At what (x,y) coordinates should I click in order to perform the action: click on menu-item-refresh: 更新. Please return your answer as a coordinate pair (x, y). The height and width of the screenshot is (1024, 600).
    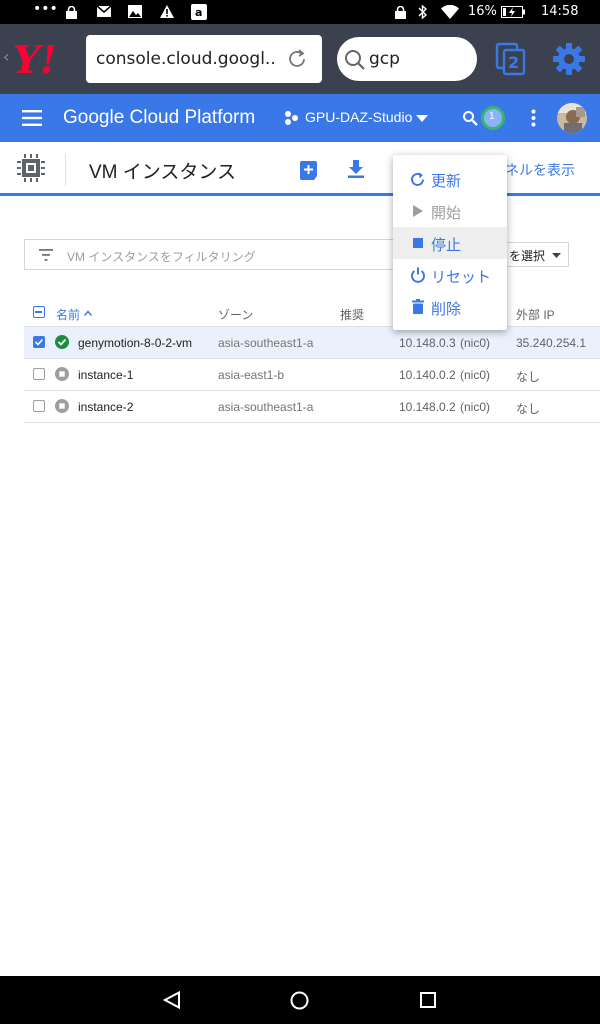
    Looking at the image, I should click on (450, 179).